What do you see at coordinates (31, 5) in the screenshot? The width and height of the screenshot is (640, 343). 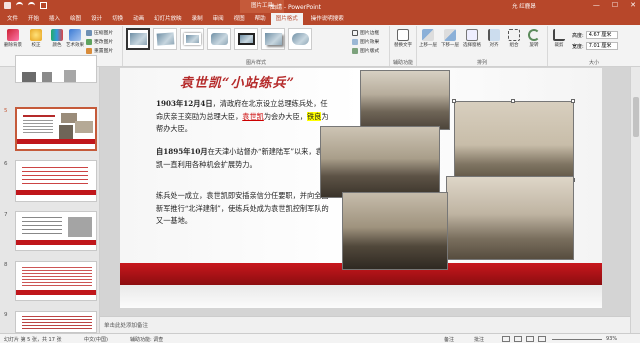 I see `redo-icon` at bounding box center [31, 5].